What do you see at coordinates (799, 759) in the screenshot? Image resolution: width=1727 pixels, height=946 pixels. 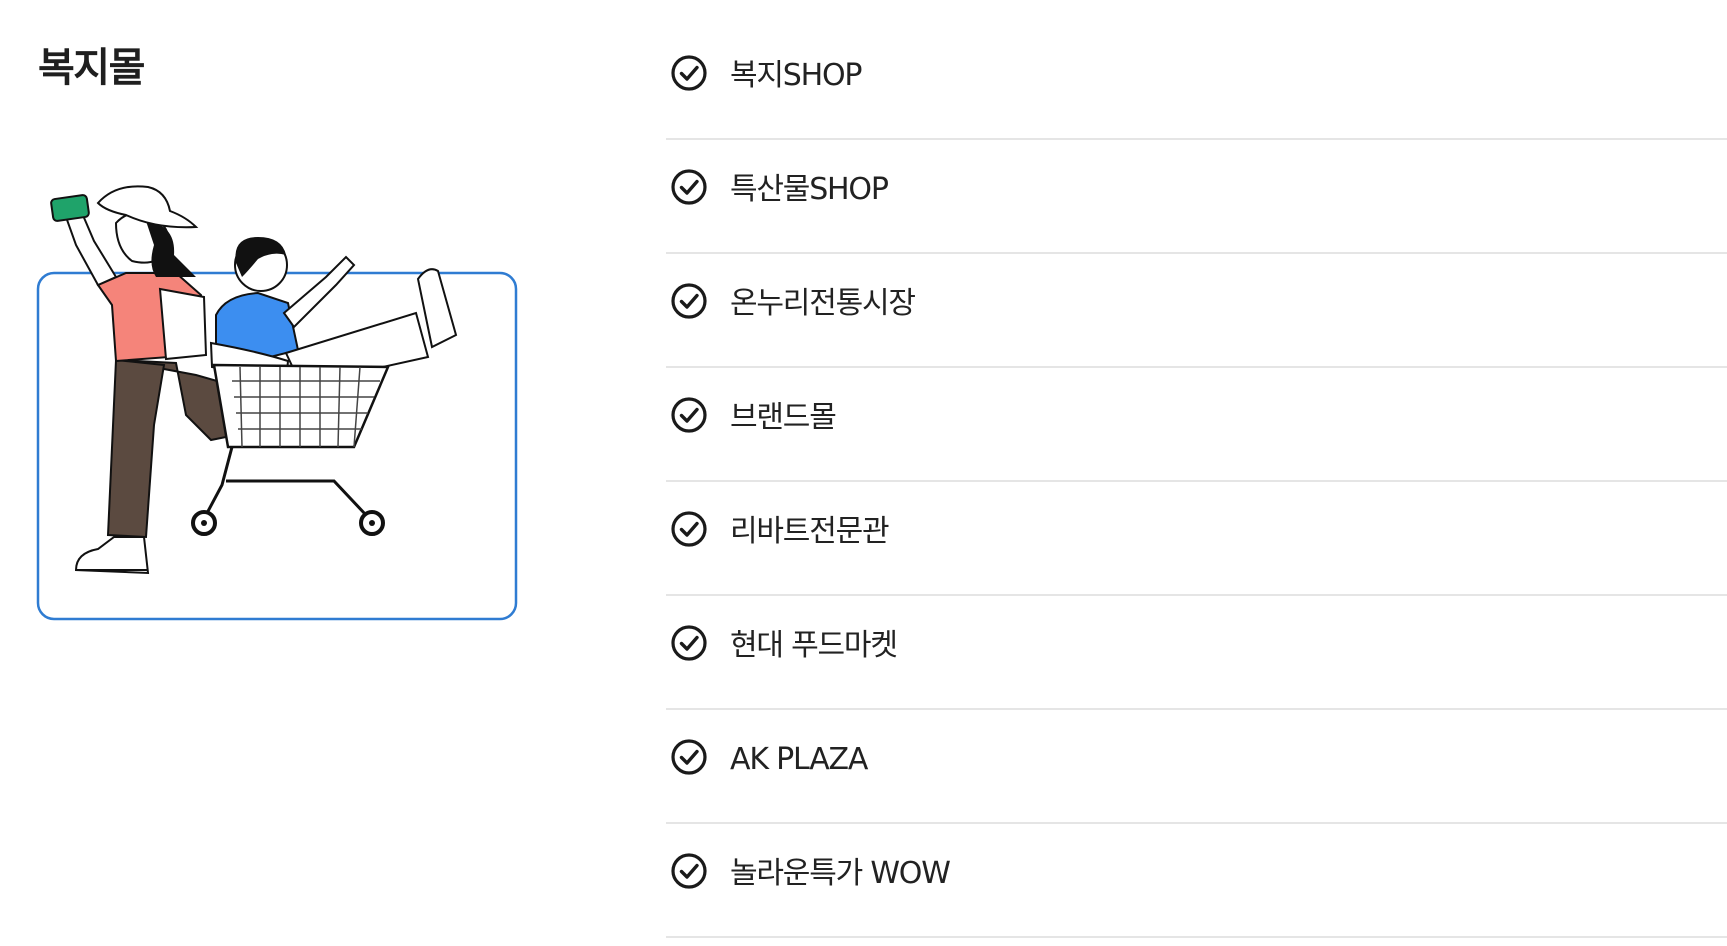 I see `menu-item-label: AK PLAZA` at bounding box center [799, 759].